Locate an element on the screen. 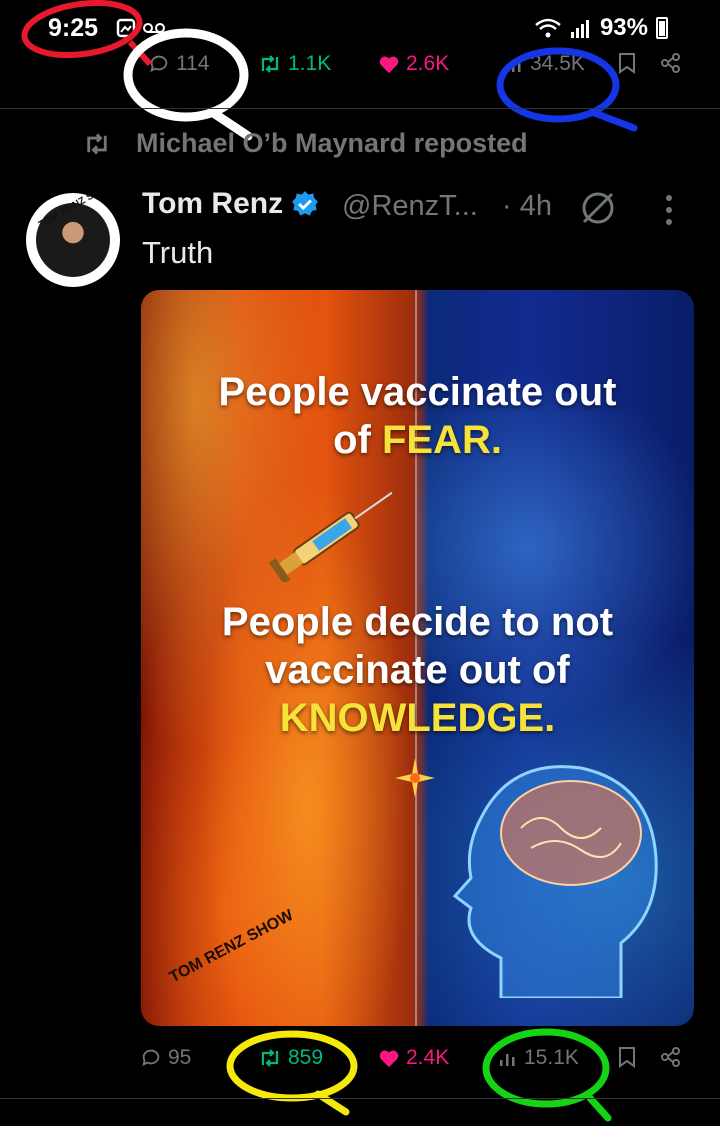  repost-context-icon is located at coordinates (97, 143).